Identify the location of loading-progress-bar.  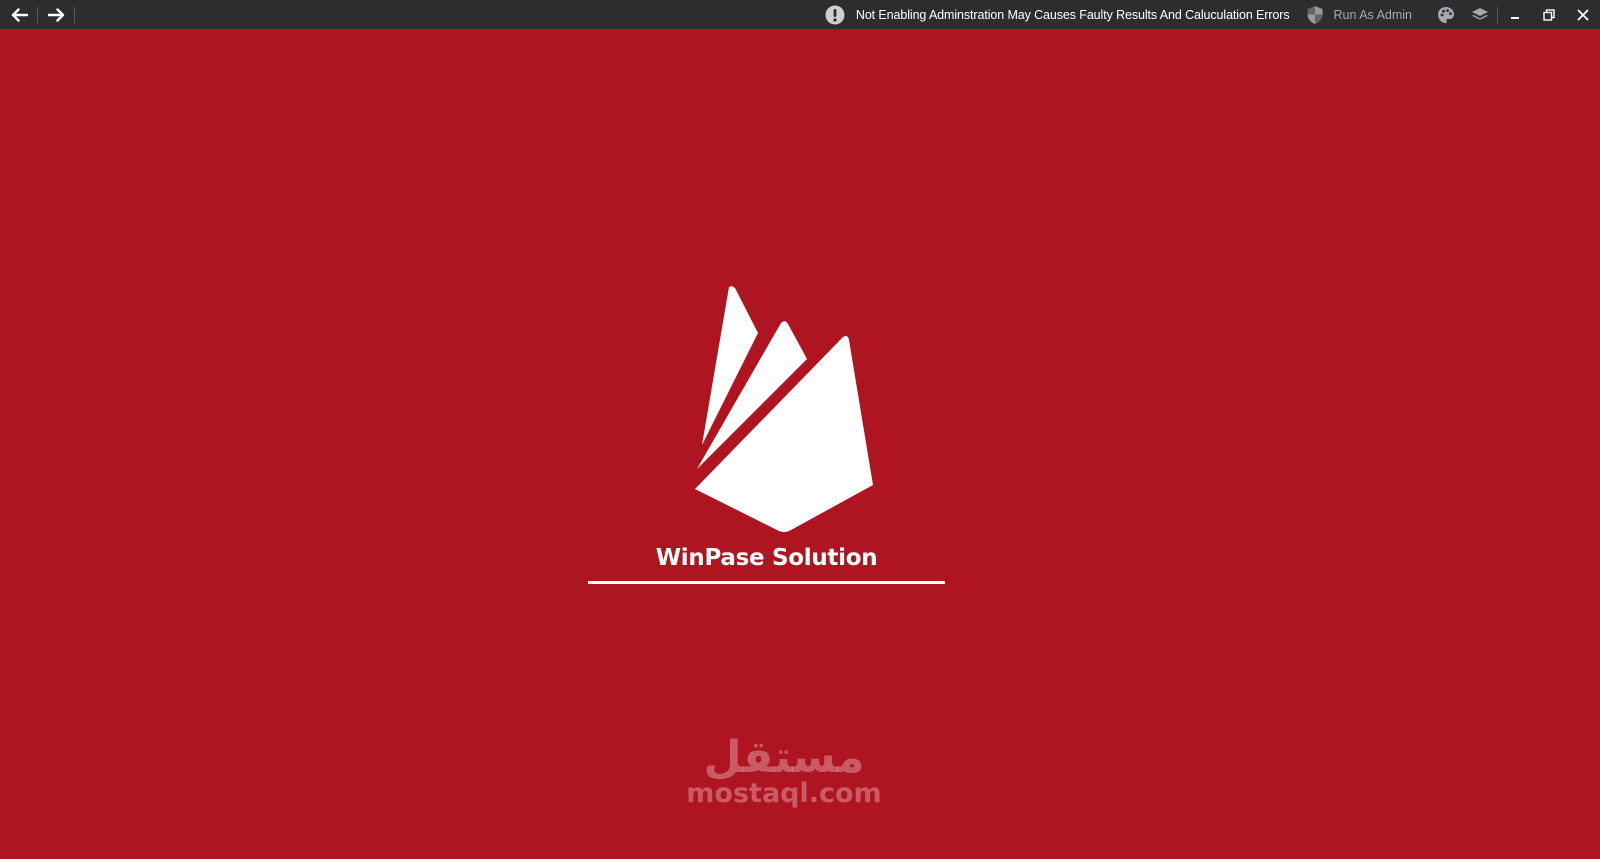
(766, 582).